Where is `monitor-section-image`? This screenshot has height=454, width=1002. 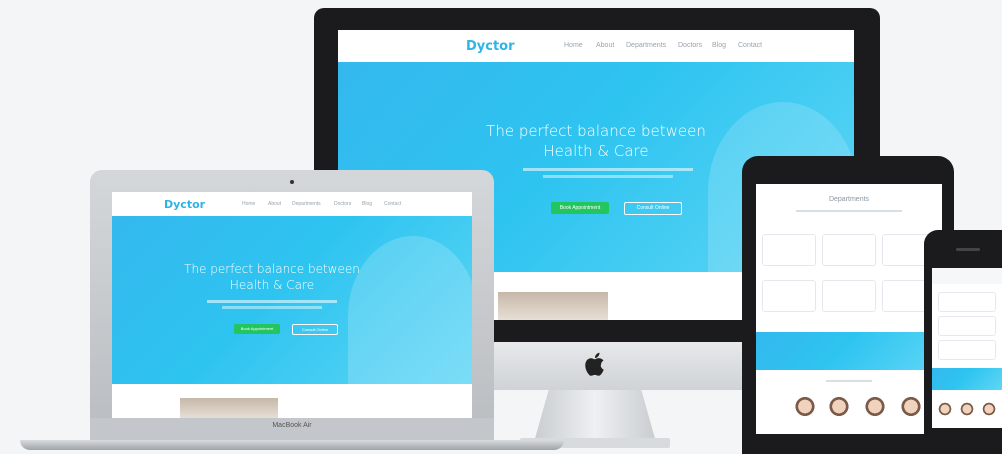
monitor-section-image is located at coordinates (553, 306).